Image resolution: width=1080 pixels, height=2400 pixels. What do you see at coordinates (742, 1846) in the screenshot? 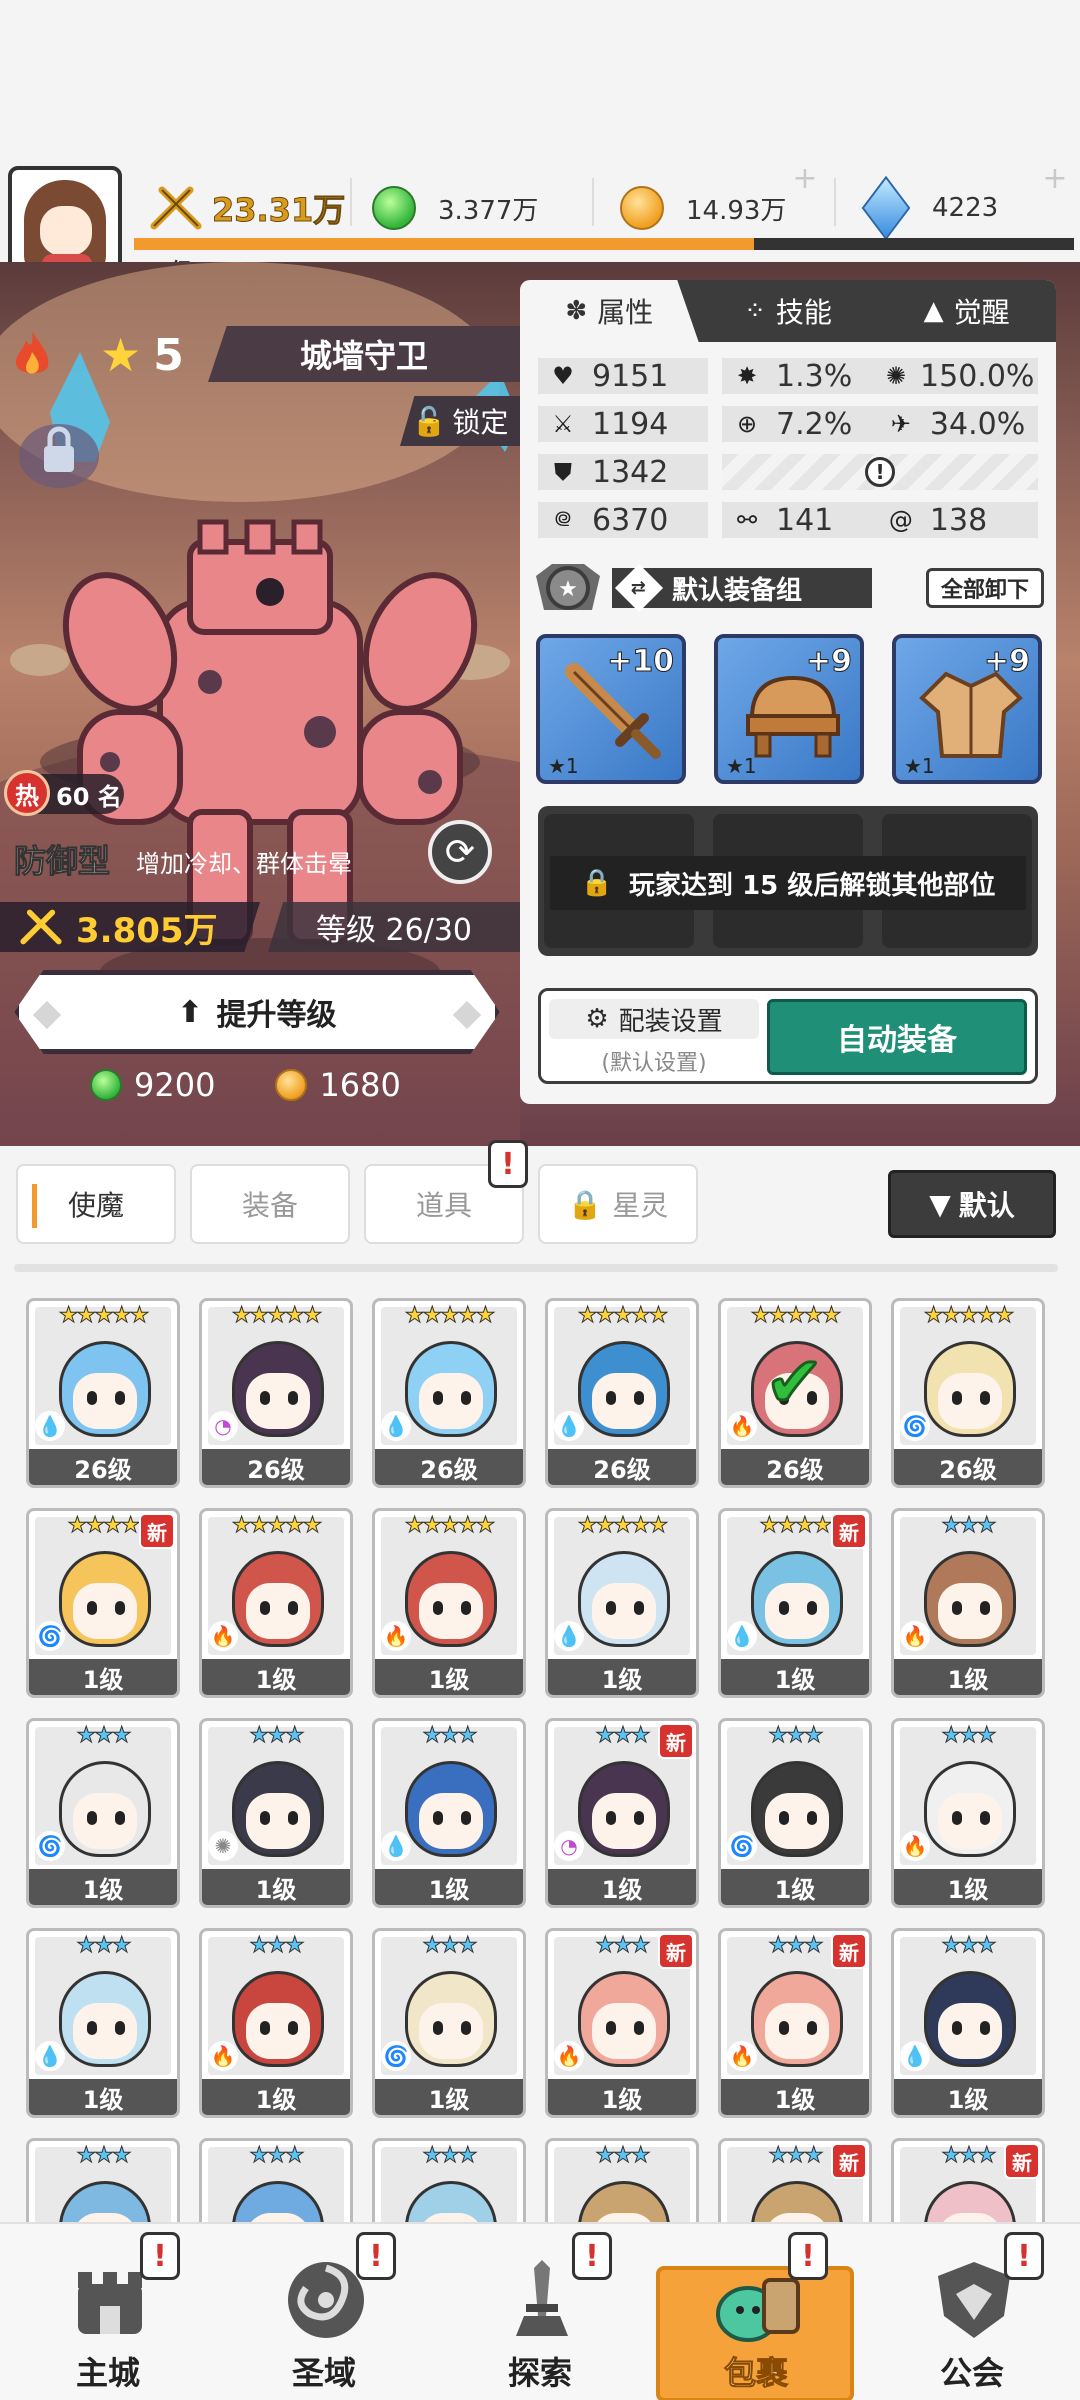
I see `wind-element-icon: 🌀` at bounding box center [742, 1846].